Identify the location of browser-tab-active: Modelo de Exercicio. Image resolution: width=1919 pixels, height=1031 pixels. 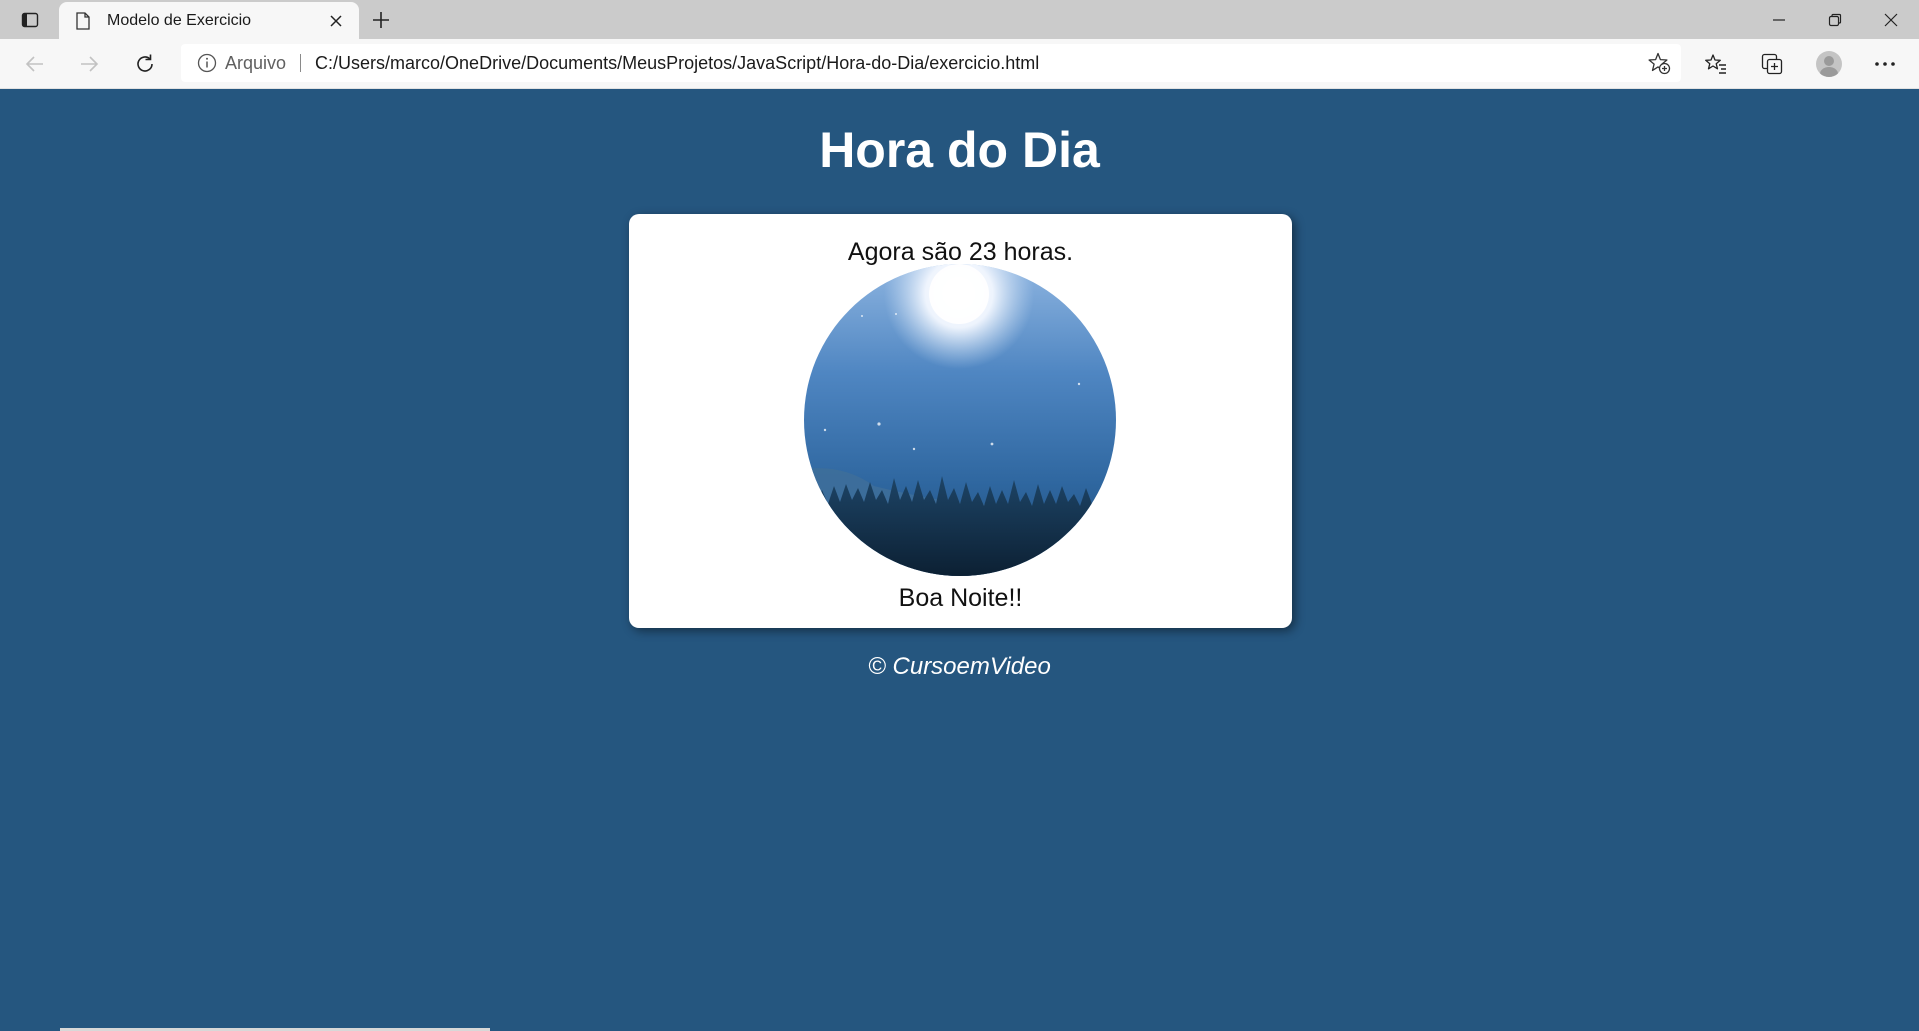
(209, 20).